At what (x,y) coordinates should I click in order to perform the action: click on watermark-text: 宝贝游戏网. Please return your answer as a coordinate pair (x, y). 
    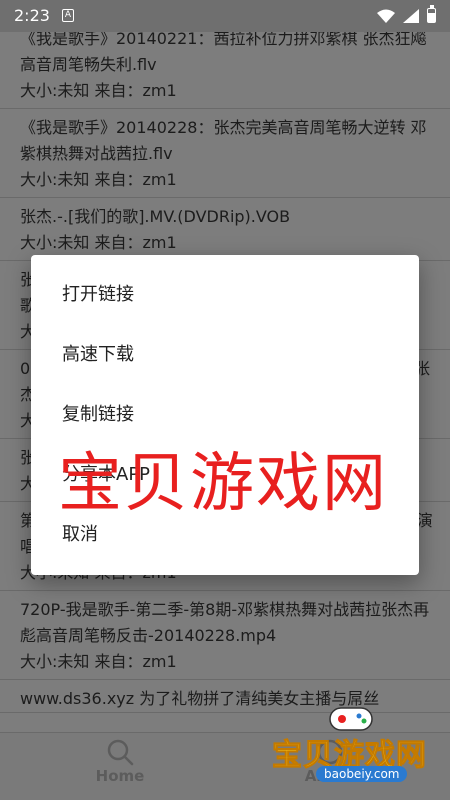
    Looking at the image, I should click on (223, 484).